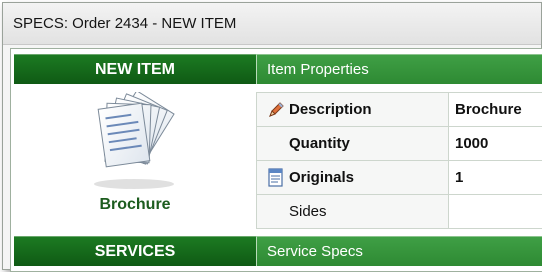 The image size is (542, 272). I want to click on sides-label: Sides, so click(308, 211).